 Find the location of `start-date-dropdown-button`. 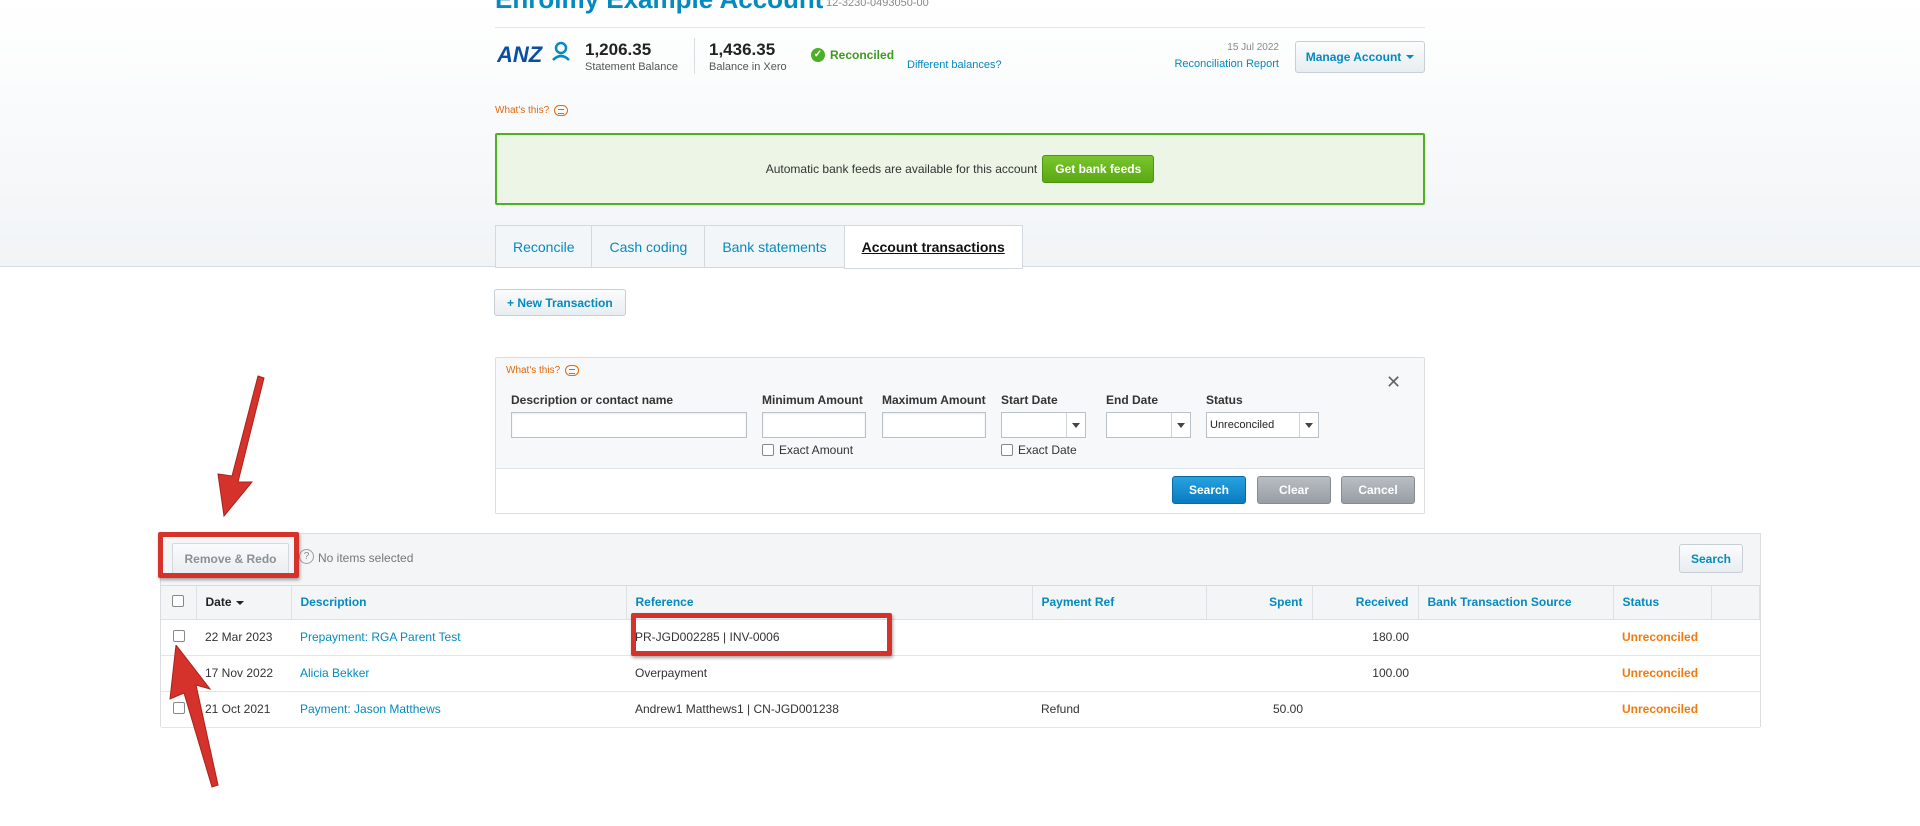

start-date-dropdown-button is located at coordinates (1075, 425).